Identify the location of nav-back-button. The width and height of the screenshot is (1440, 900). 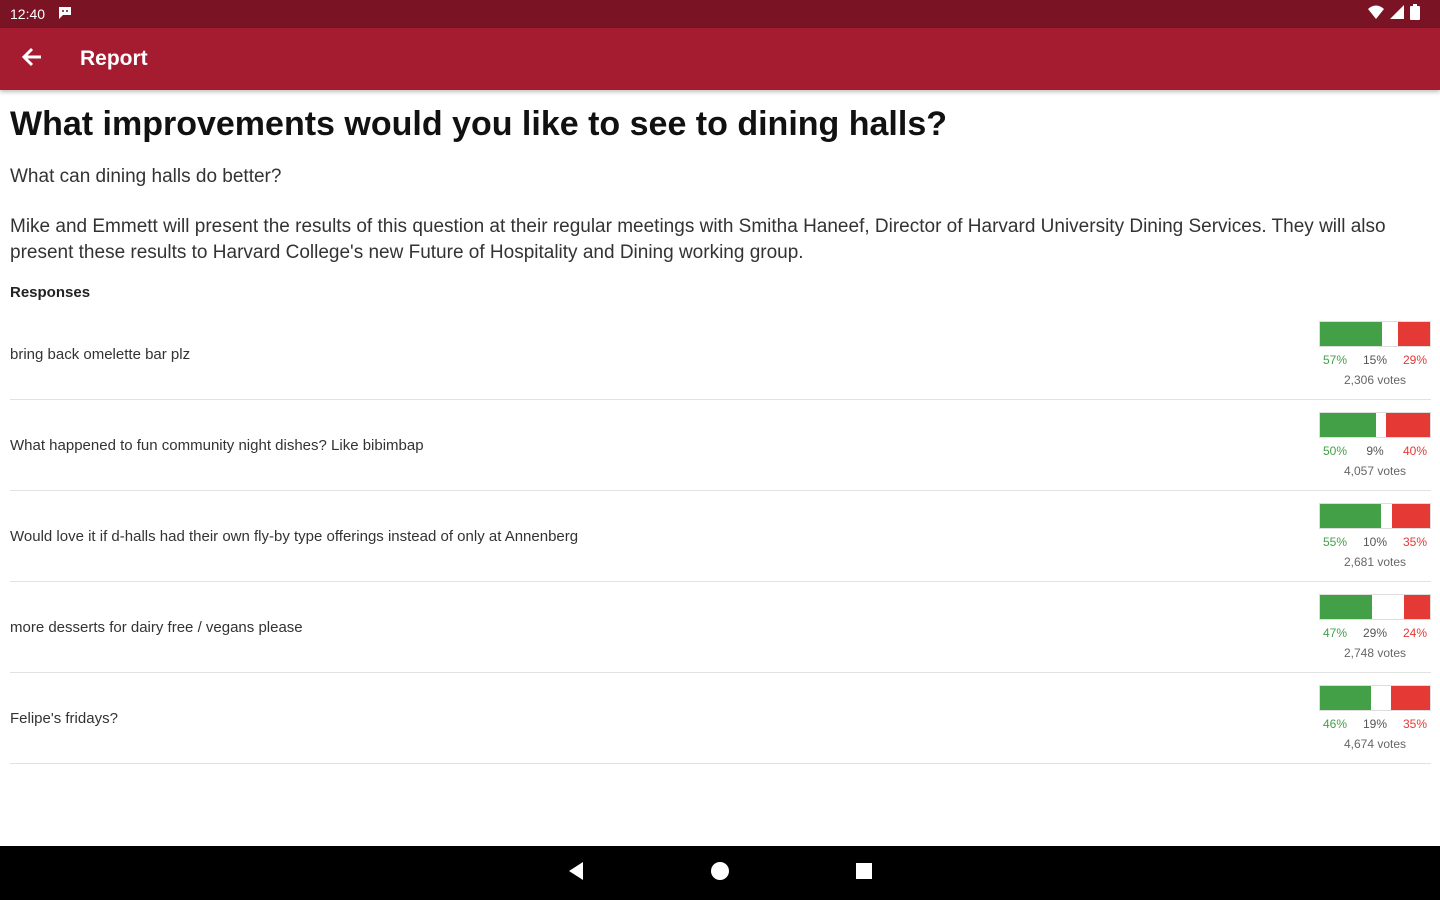
(576, 873).